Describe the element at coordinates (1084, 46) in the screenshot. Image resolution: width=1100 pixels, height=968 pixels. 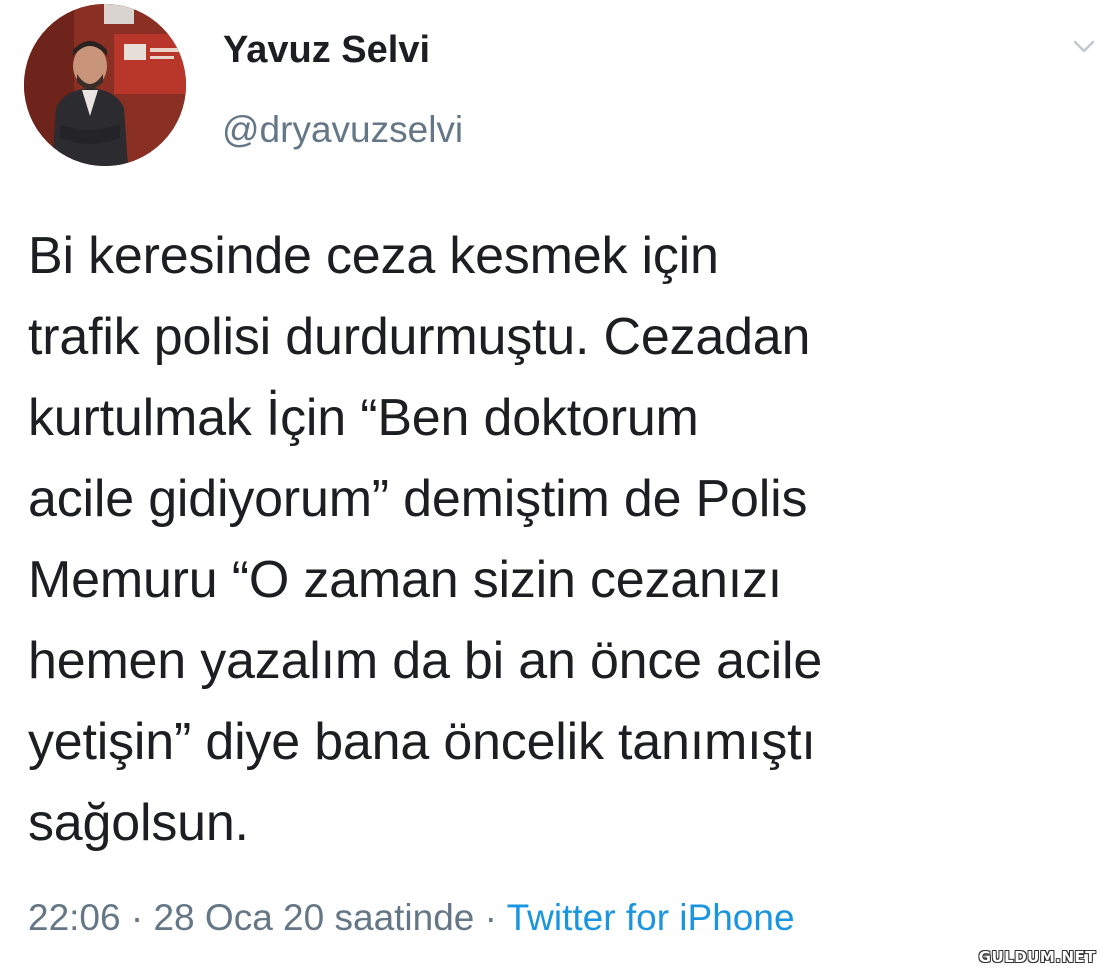
I see `chevron-down-icon` at that location.